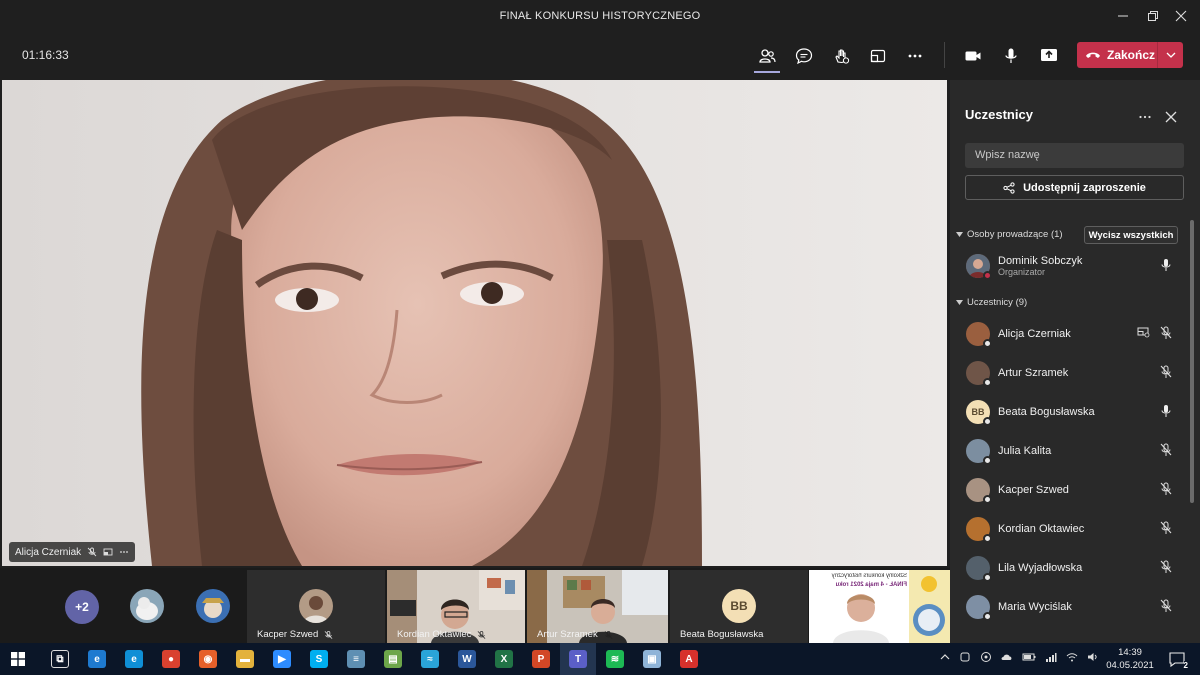 The image size is (1200, 675). I want to click on participant-row: Kacper Szwed, so click(1071, 490).